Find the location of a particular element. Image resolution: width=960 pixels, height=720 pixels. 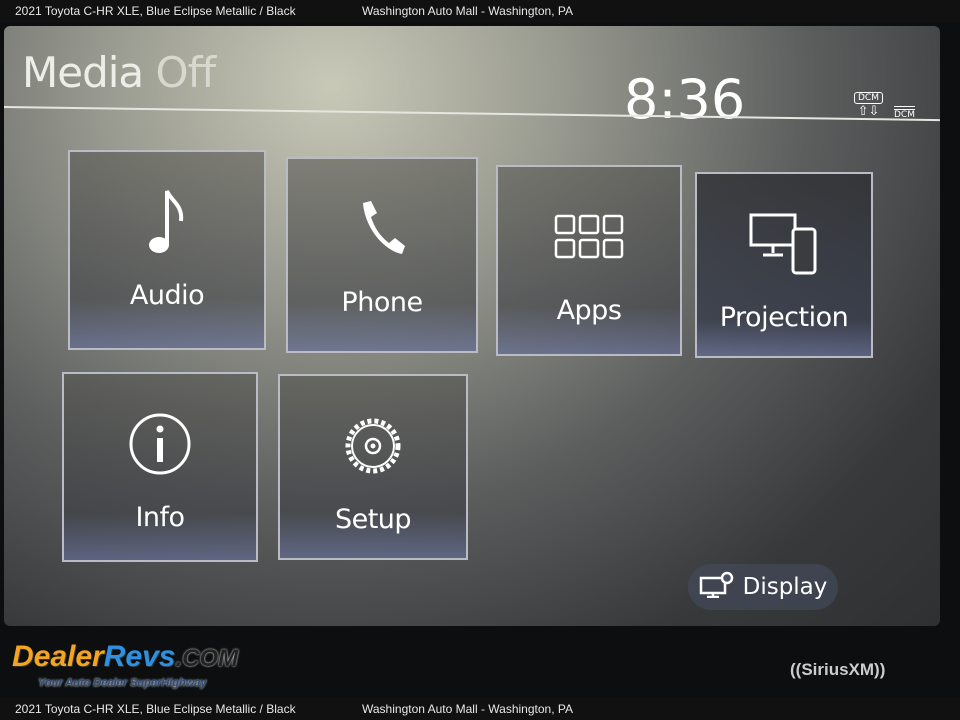

phone-button: Phone is located at coordinates (382, 255).